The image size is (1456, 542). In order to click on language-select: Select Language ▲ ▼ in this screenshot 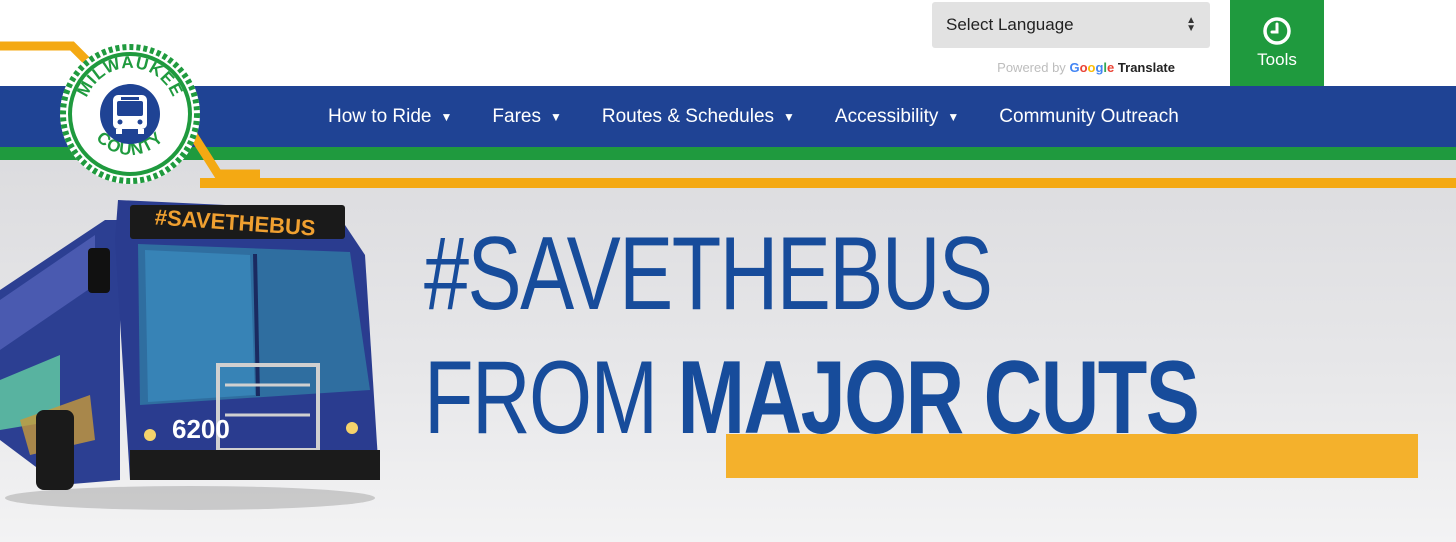, I will do `click(1071, 25)`.